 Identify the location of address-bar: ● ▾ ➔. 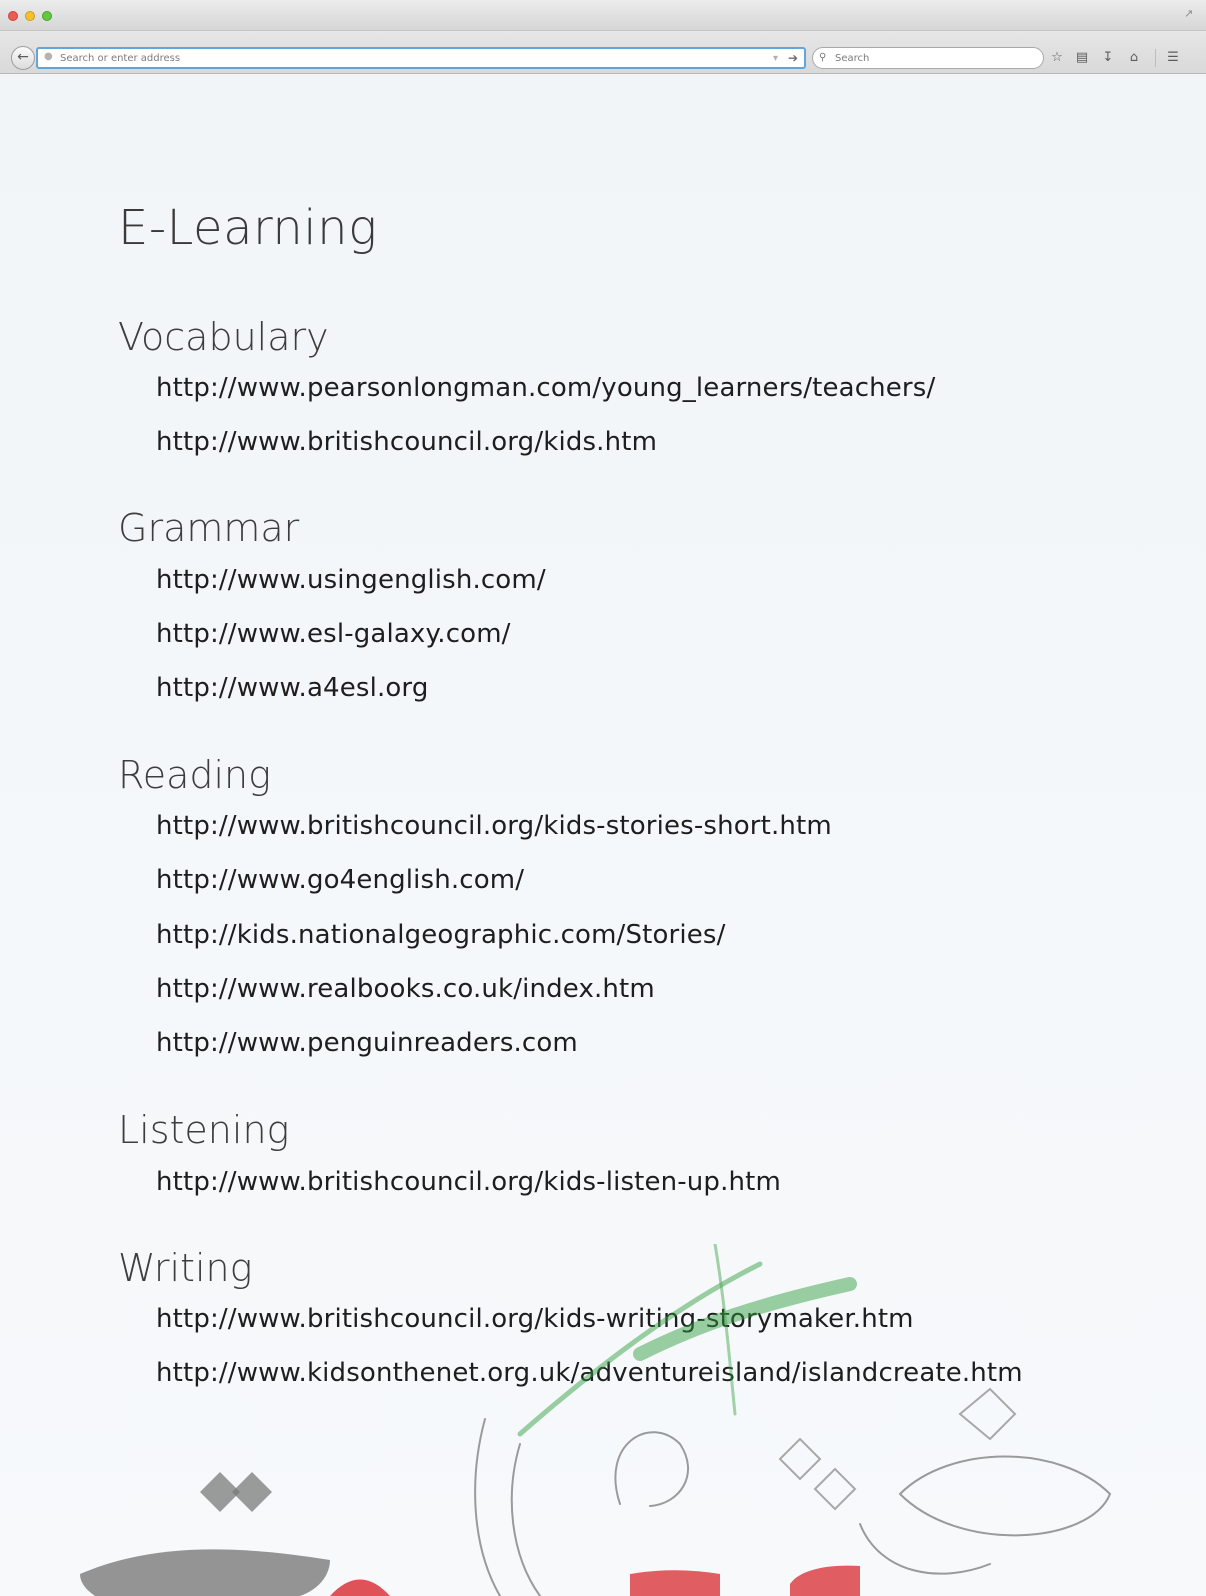
(421, 58).